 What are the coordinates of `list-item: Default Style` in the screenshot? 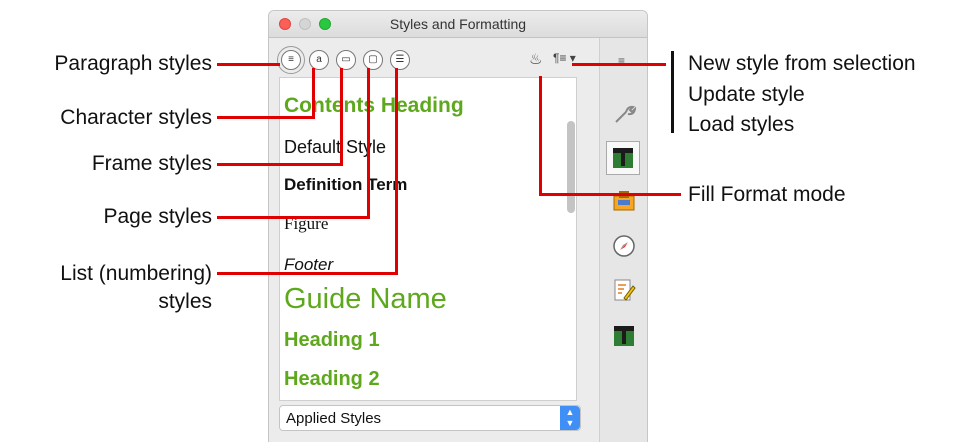 It's located at (335, 147).